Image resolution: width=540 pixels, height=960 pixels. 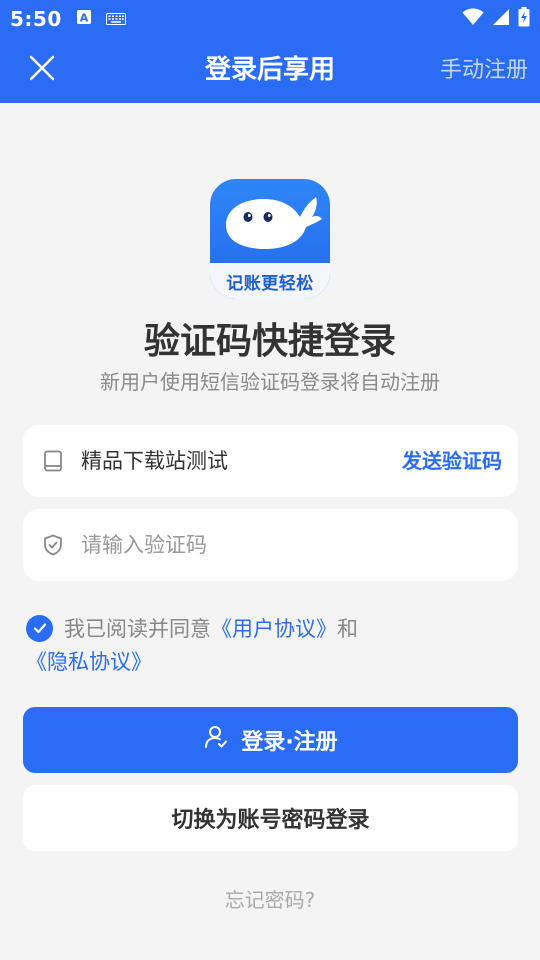 I want to click on close-button, so click(x=42, y=70).